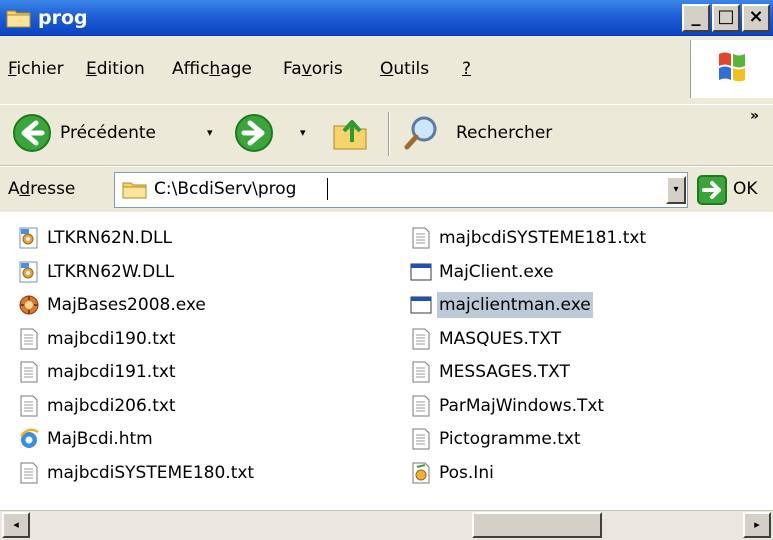 The width and height of the screenshot is (773, 540). I want to click on text-caret, so click(327, 189).